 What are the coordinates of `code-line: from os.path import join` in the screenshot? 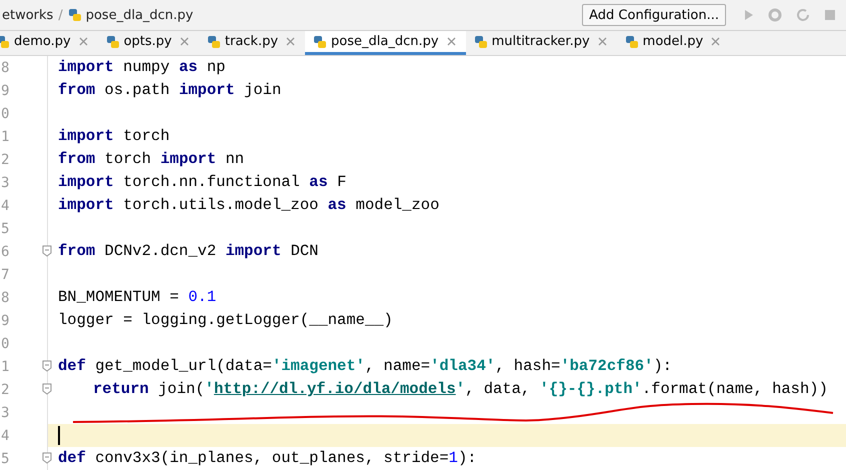 It's located at (170, 90).